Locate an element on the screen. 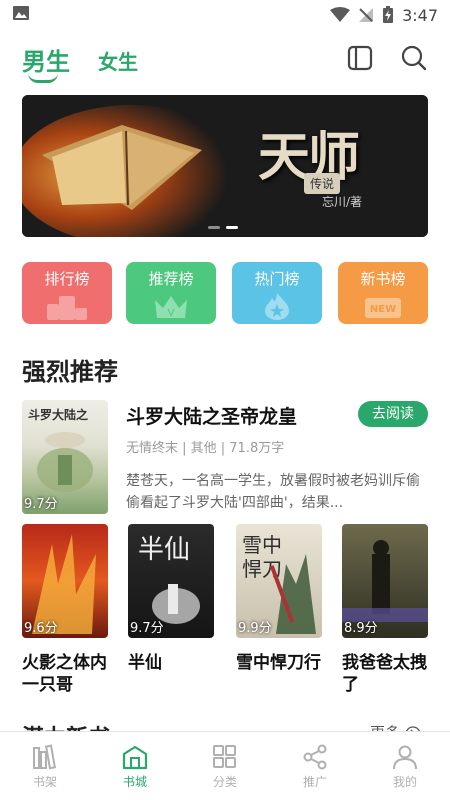  featured-title: 斗罗大陆之圣帝龙皇 is located at coordinates (211, 415).